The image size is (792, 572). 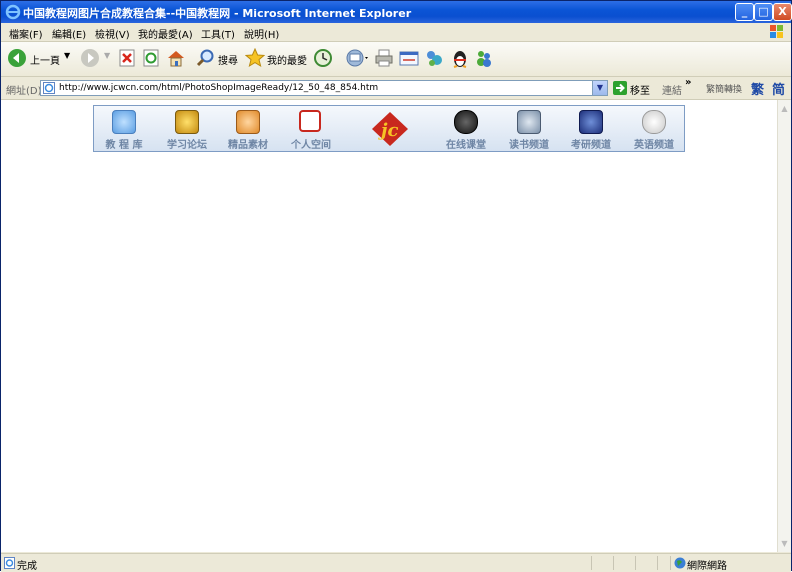 I want to click on edit-button, so click(x=409, y=59).